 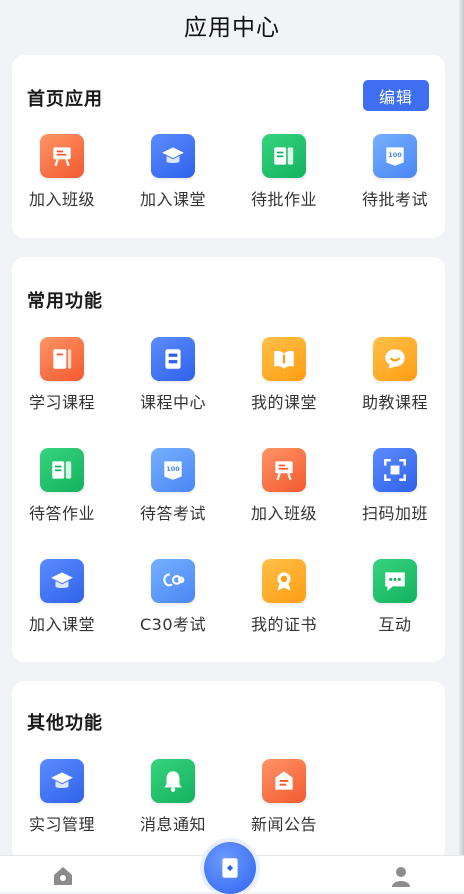 I want to click on other-functions-title: 其他功能, so click(x=65, y=723).